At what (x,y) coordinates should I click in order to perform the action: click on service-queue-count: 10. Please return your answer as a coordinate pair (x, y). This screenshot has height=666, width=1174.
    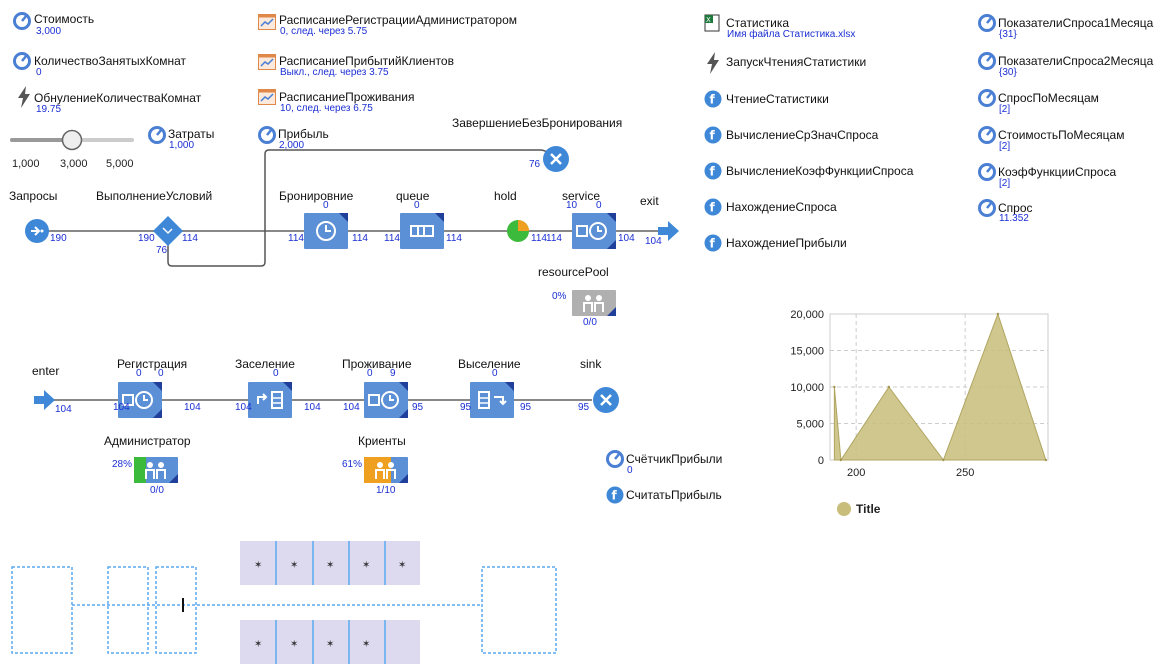
    Looking at the image, I should click on (572, 205).